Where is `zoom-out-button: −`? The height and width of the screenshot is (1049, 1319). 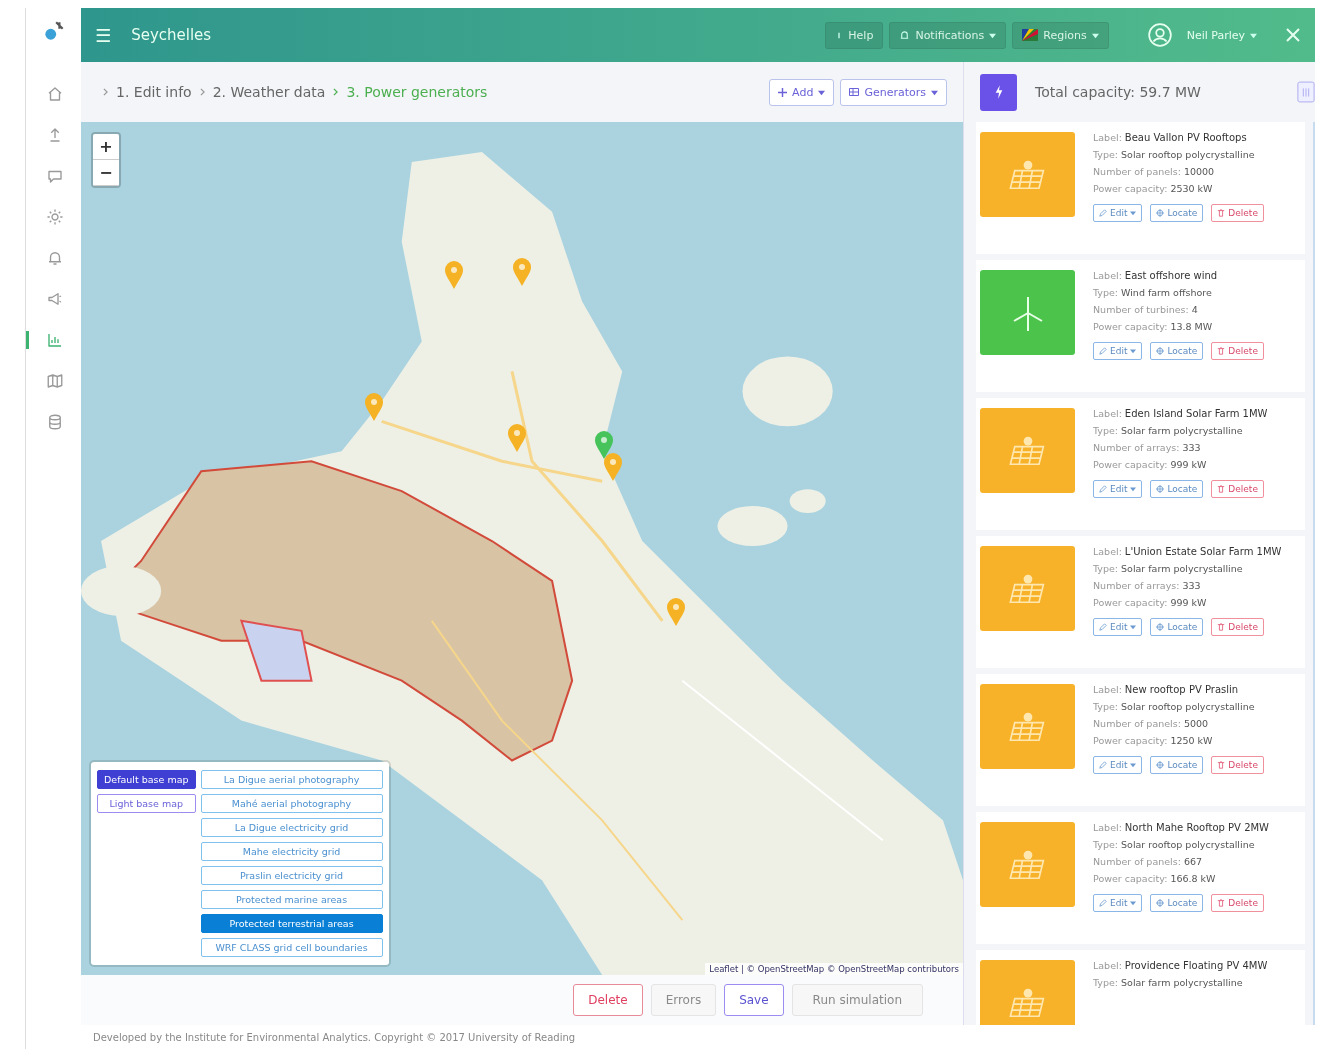
zoom-out-button: − is located at coordinates (106, 173).